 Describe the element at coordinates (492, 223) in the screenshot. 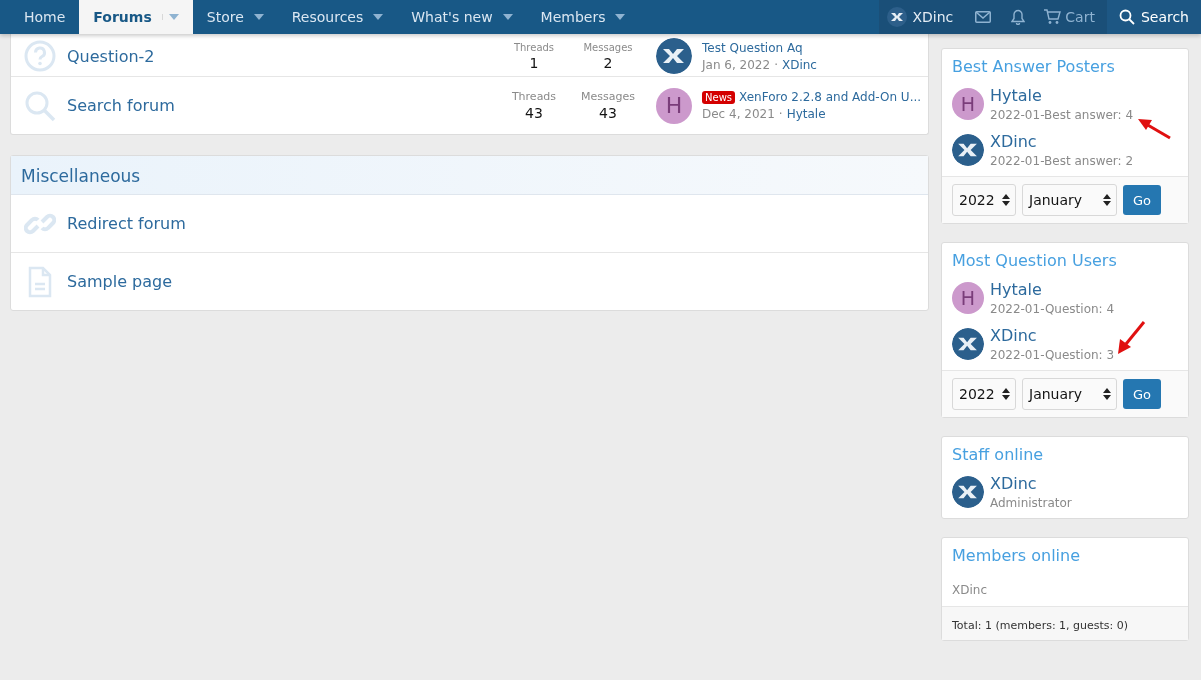

I see `forum-title: Redirect forum` at that location.